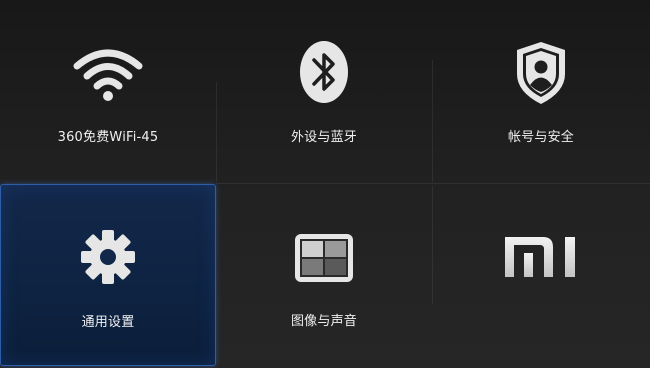 This screenshot has width=650, height=368. Describe the element at coordinates (108, 73) in the screenshot. I see `wifi-icon` at that location.